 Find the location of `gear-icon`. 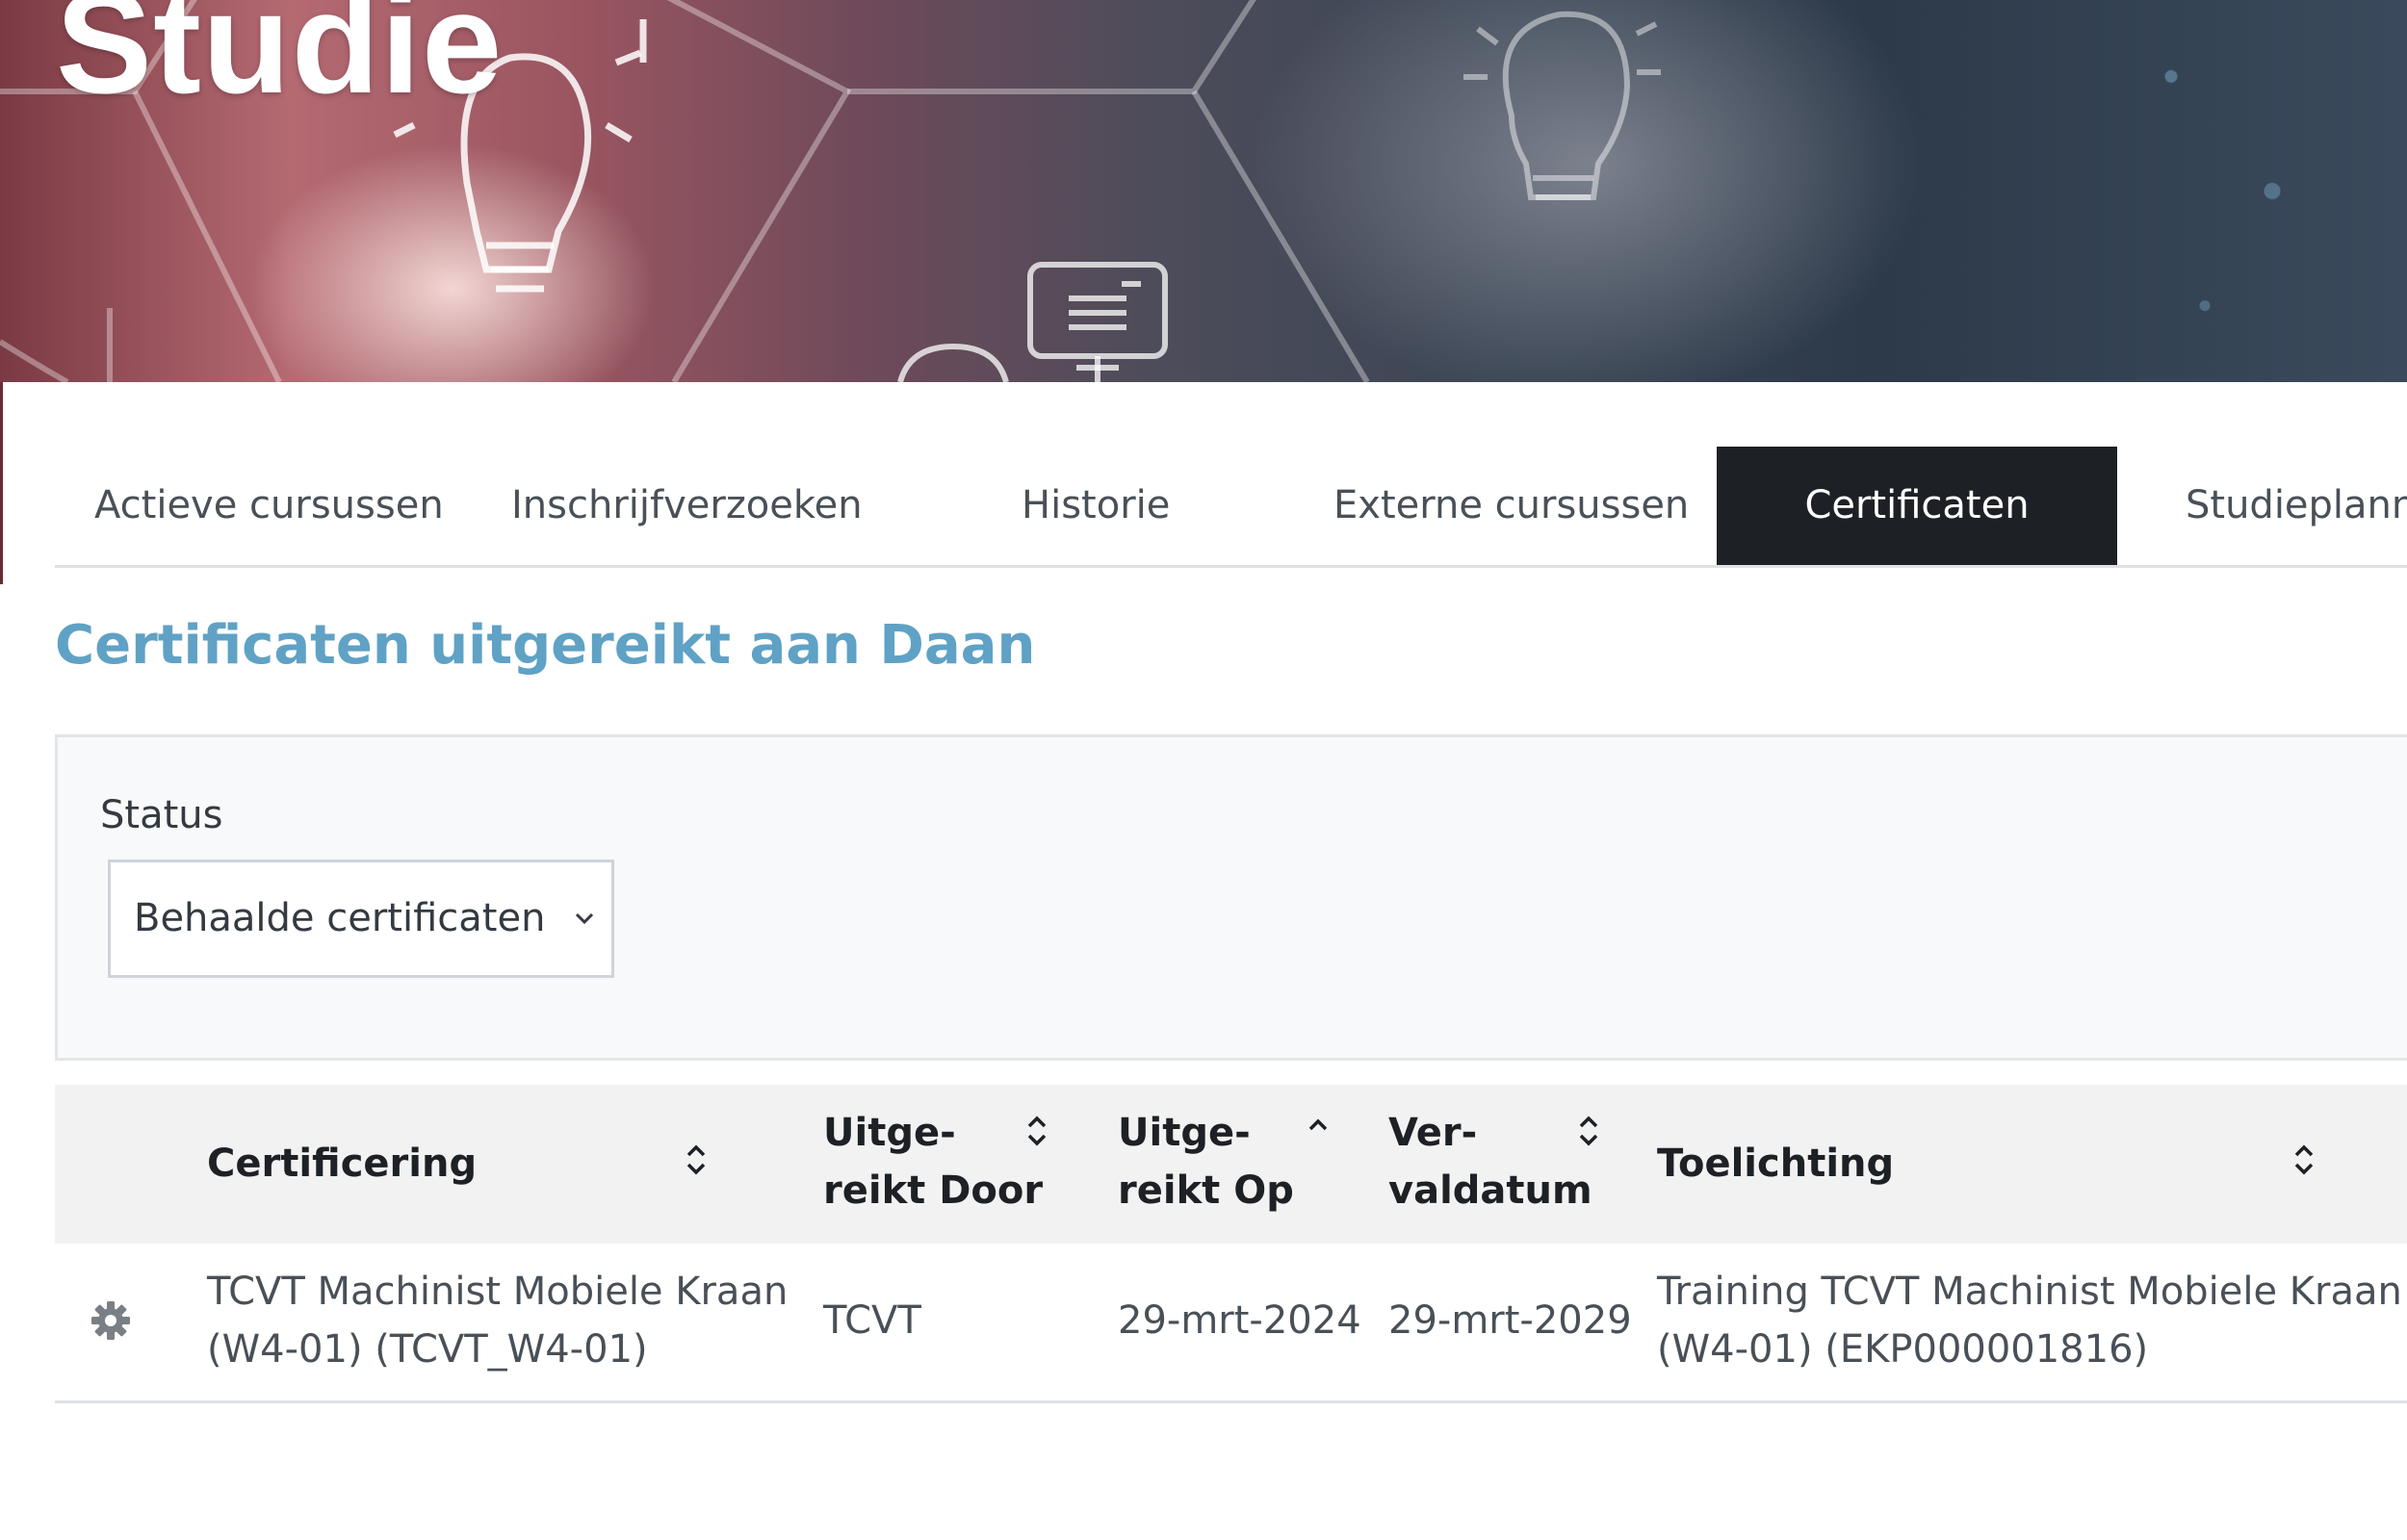

gear-icon is located at coordinates (111, 1320).